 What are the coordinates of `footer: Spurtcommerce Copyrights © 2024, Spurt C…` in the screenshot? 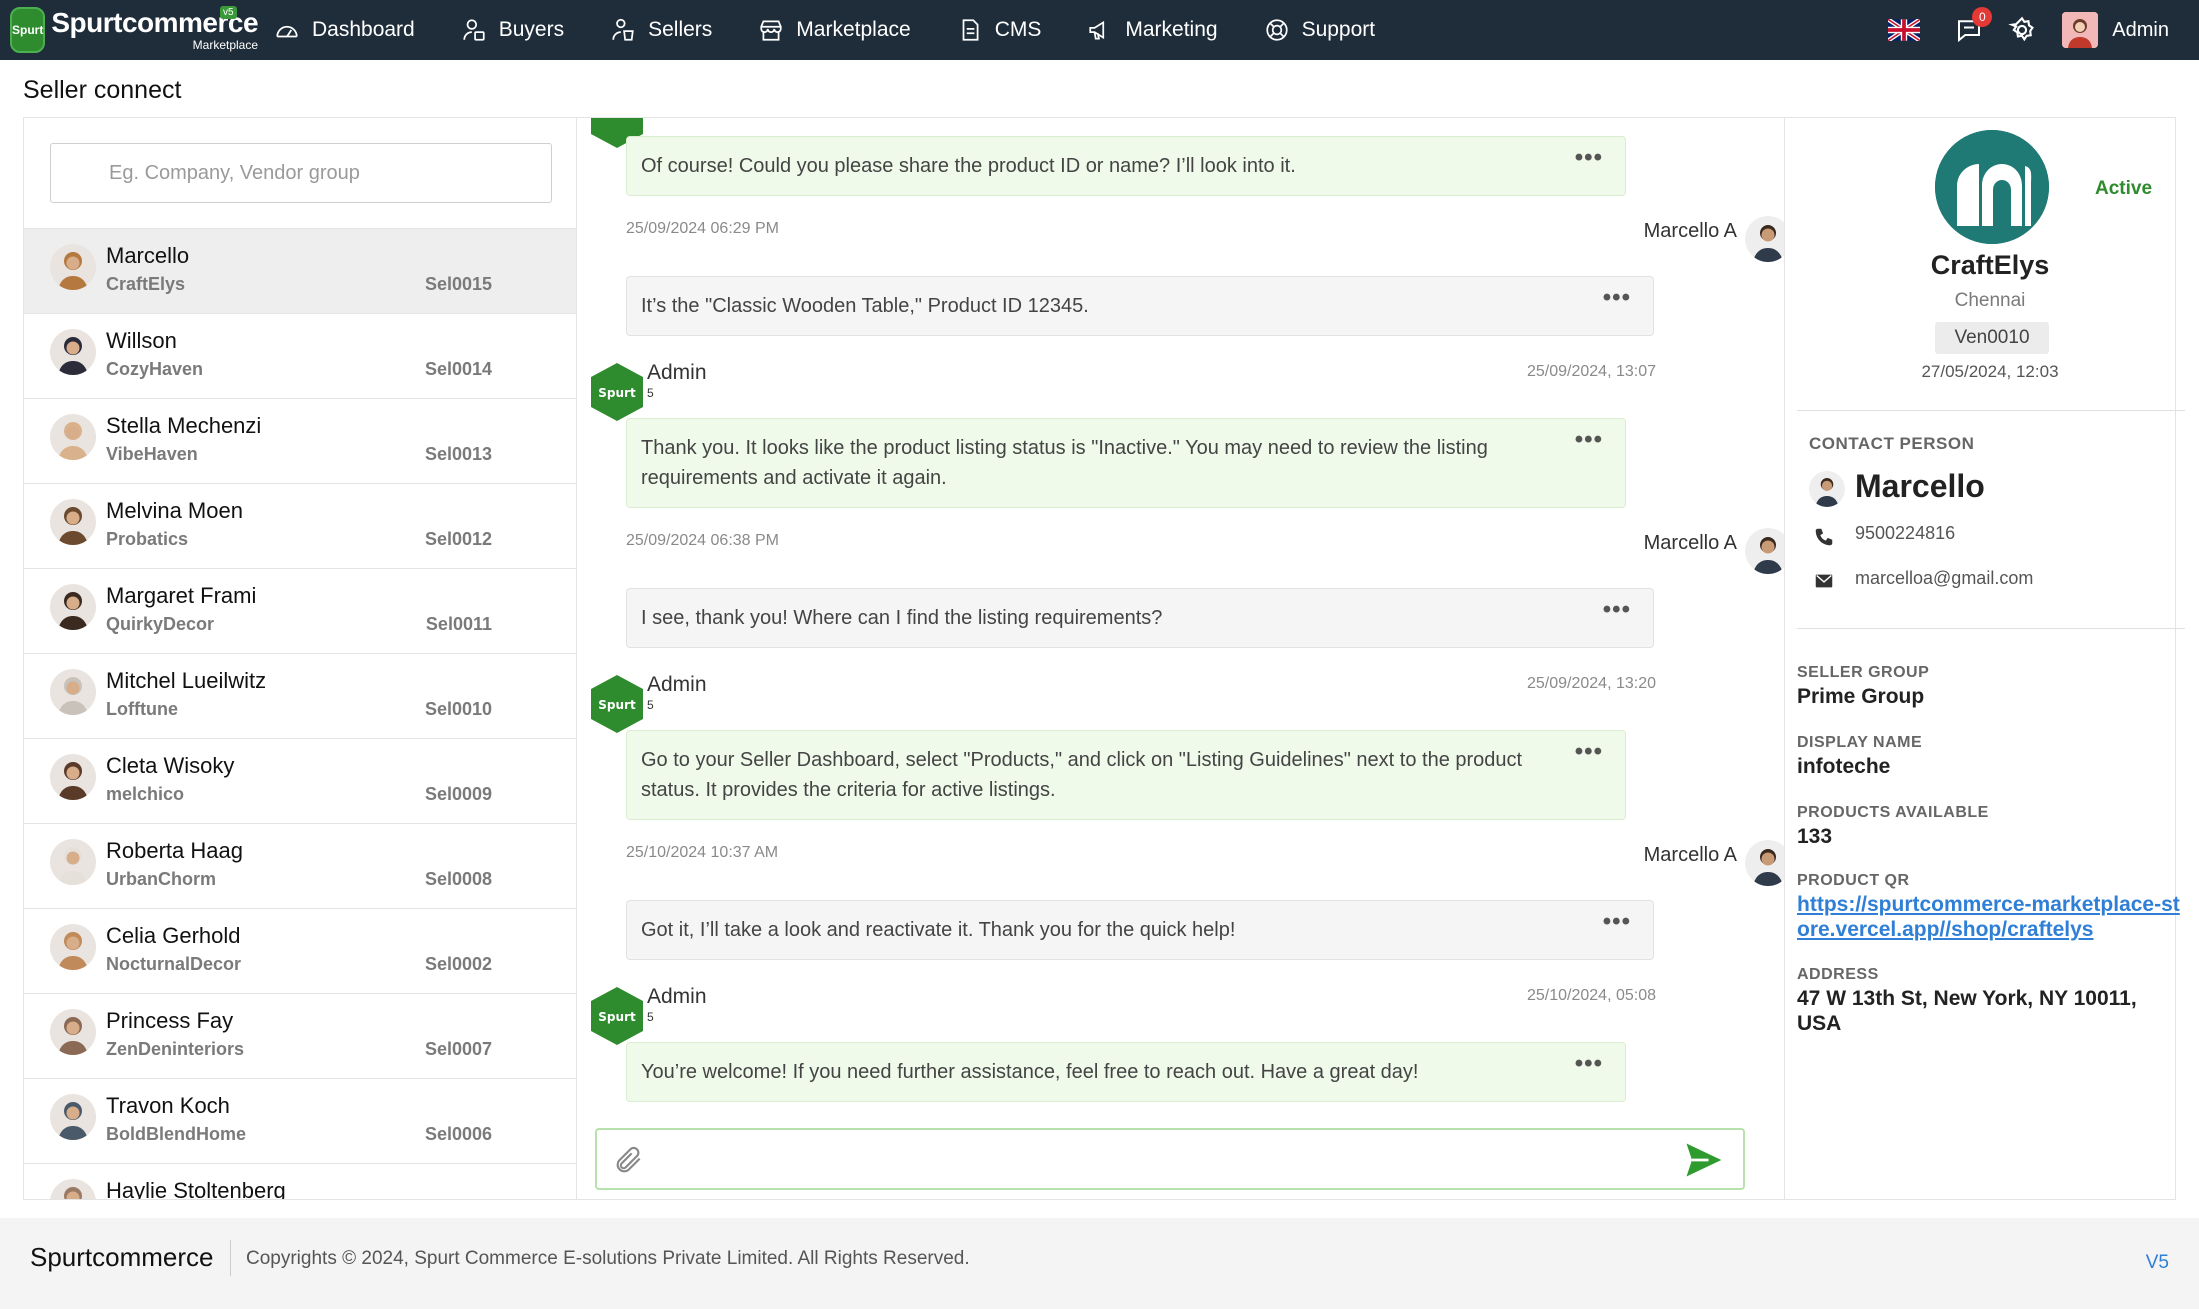 It's located at (1099, 1263).